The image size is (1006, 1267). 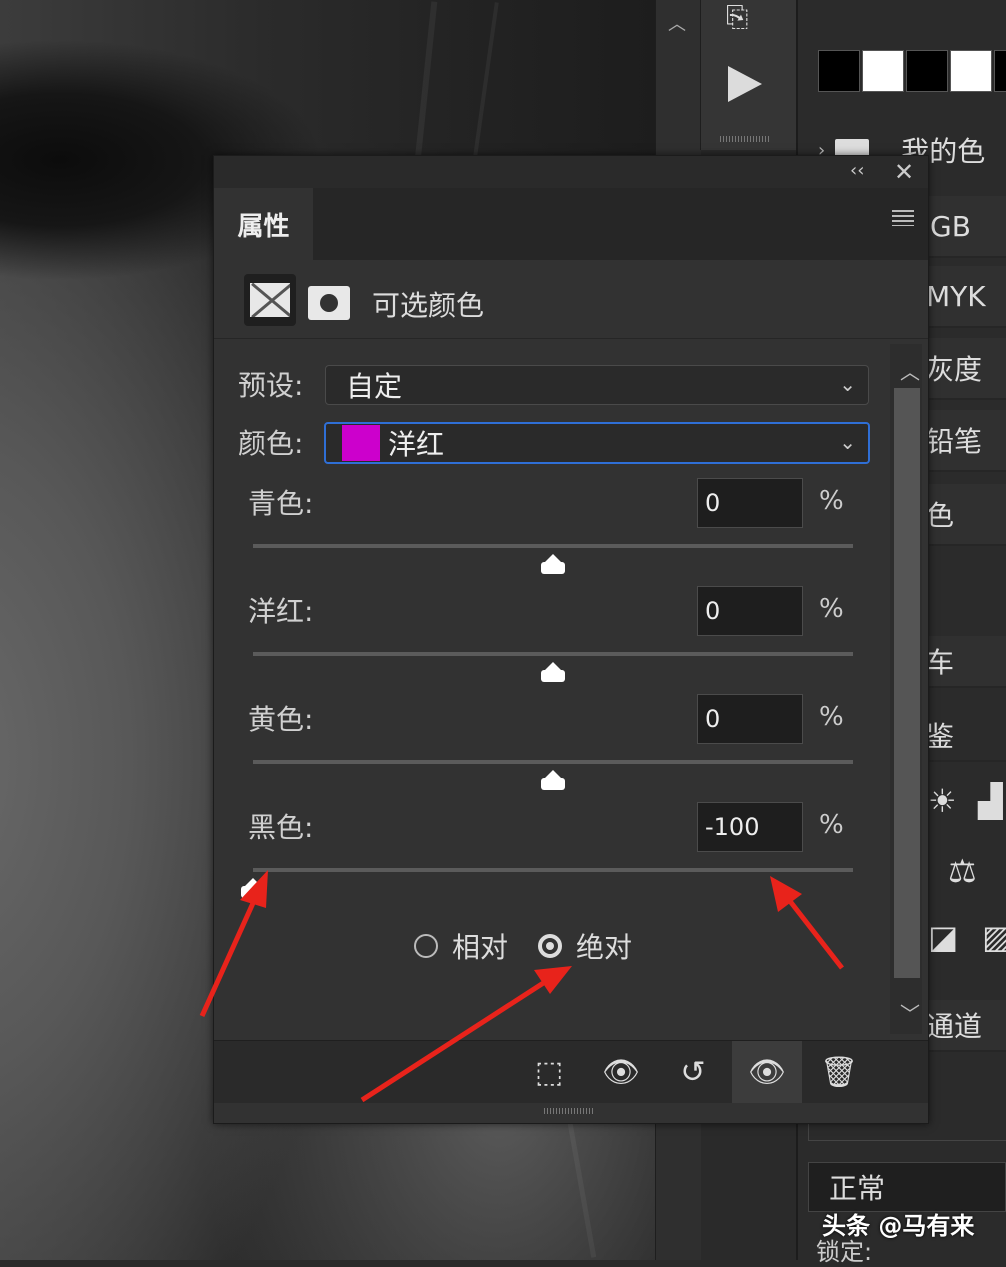 I want to click on preset-label: 预设:, so click(x=271, y=385).